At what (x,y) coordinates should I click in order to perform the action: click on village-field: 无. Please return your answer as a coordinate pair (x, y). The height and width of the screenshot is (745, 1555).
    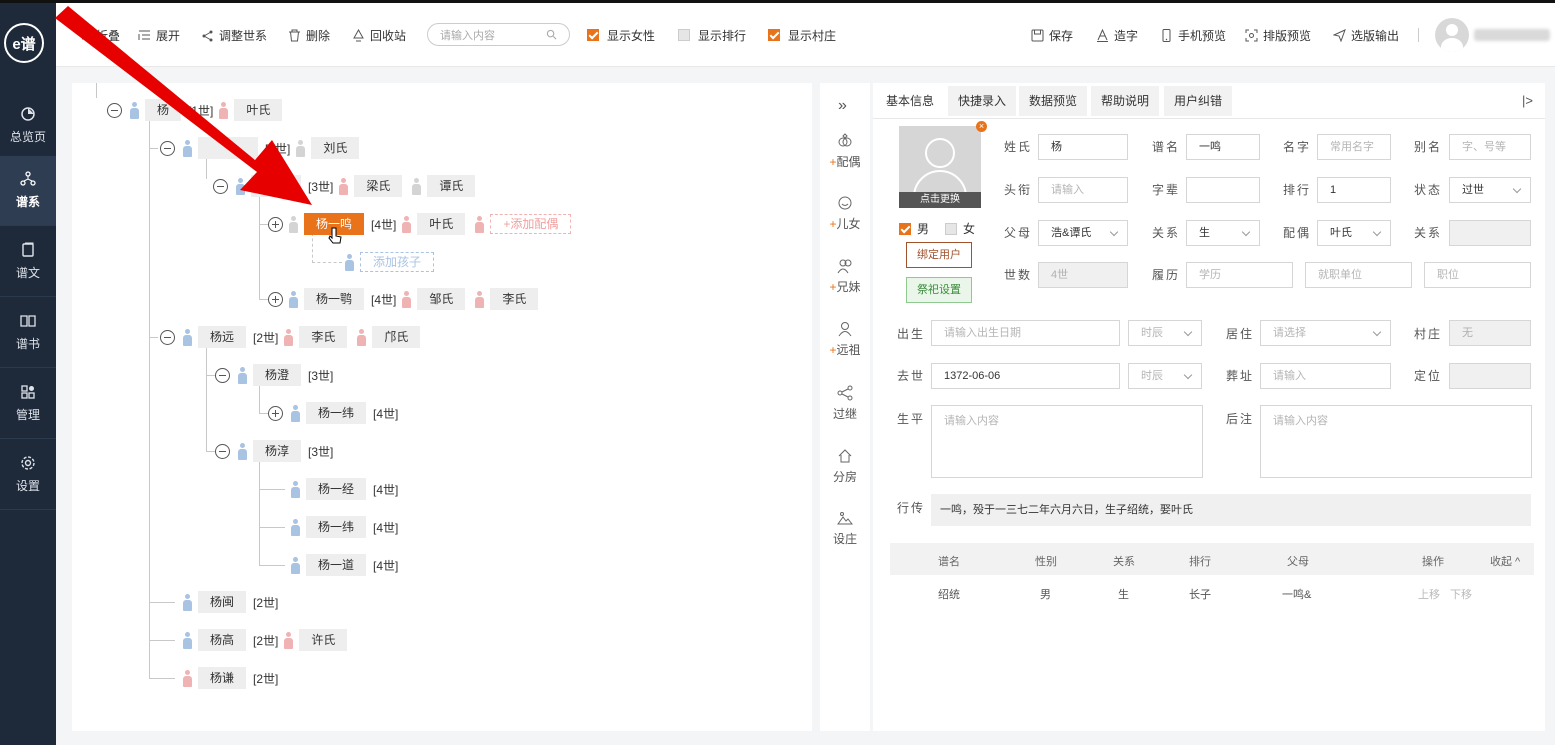
    Looking at the image, I should click on (1490, 333).